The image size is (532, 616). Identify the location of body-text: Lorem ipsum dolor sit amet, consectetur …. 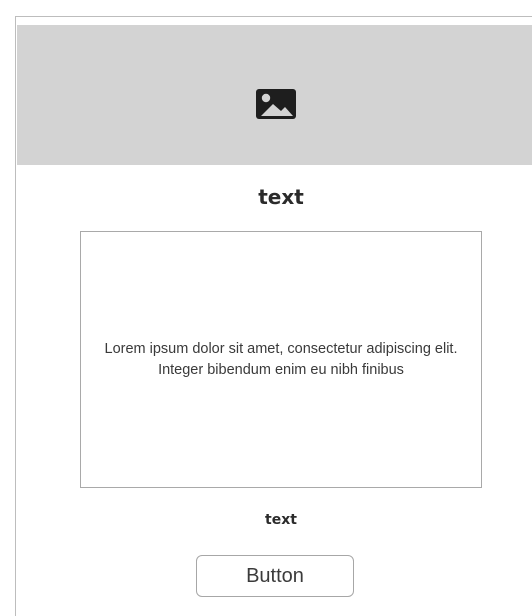
(281, 359).